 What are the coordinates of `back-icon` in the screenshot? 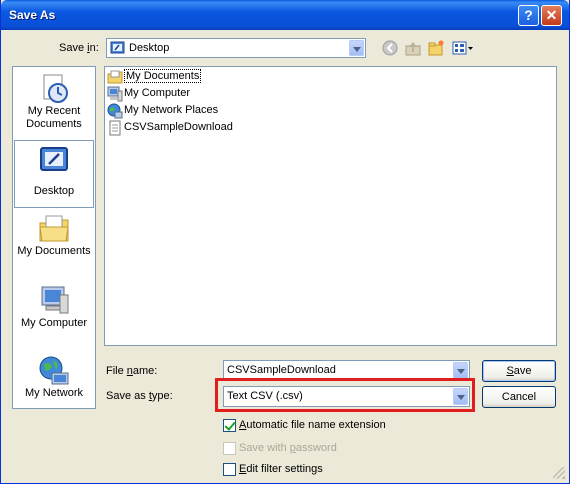 It's located at (390, 48).